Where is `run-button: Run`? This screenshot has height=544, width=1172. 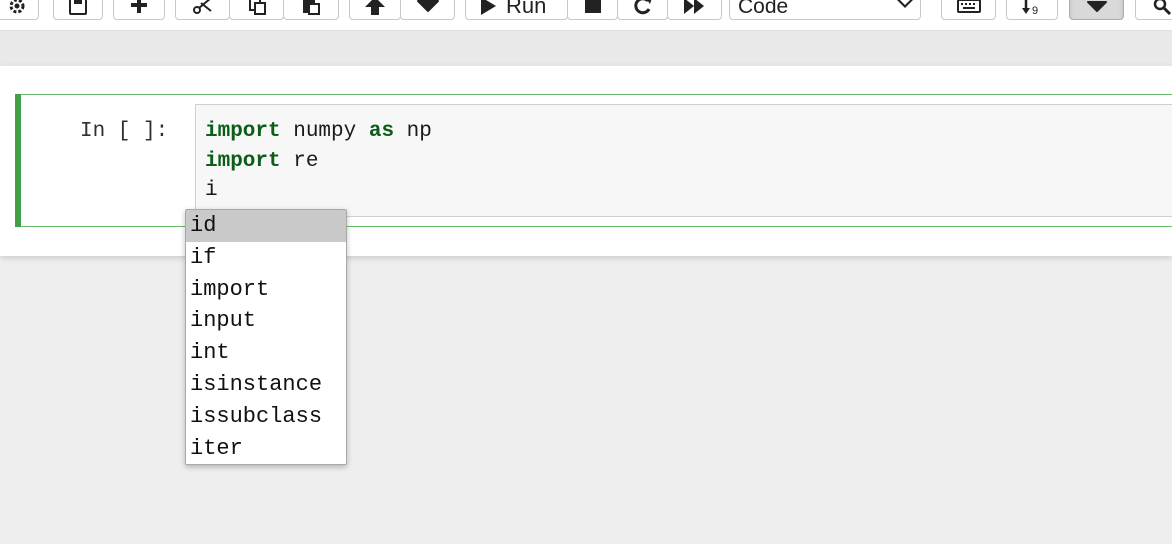
run-button: Run is located at coordinates (516, 10).